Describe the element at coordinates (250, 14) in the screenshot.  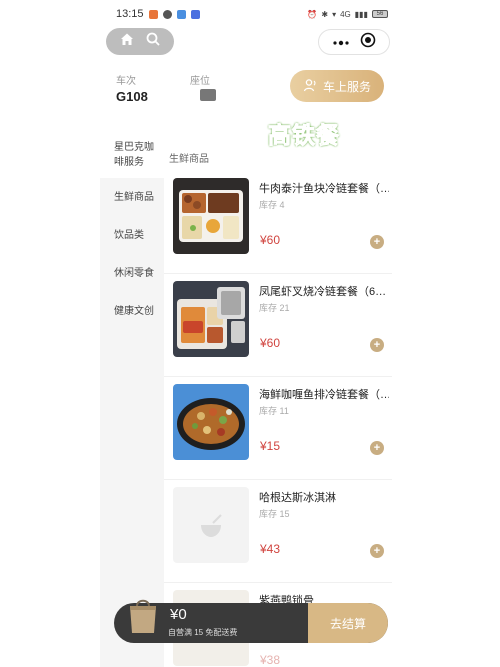
I see `status-bar: 13:15 ⏰ ✱ ▾ 4G ▮▮▮ 56` at that location.